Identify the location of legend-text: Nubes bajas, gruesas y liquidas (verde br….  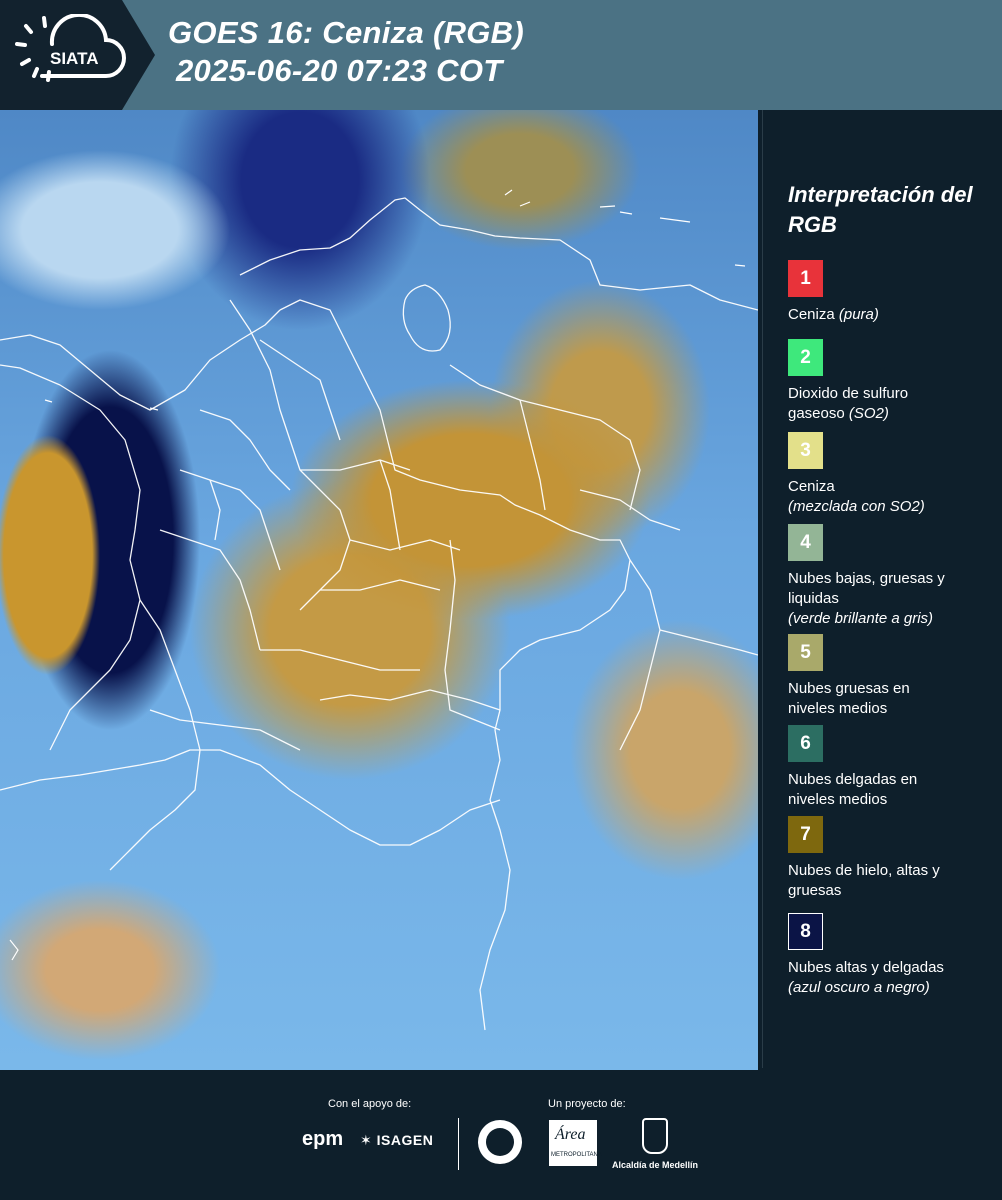
(866, 598).